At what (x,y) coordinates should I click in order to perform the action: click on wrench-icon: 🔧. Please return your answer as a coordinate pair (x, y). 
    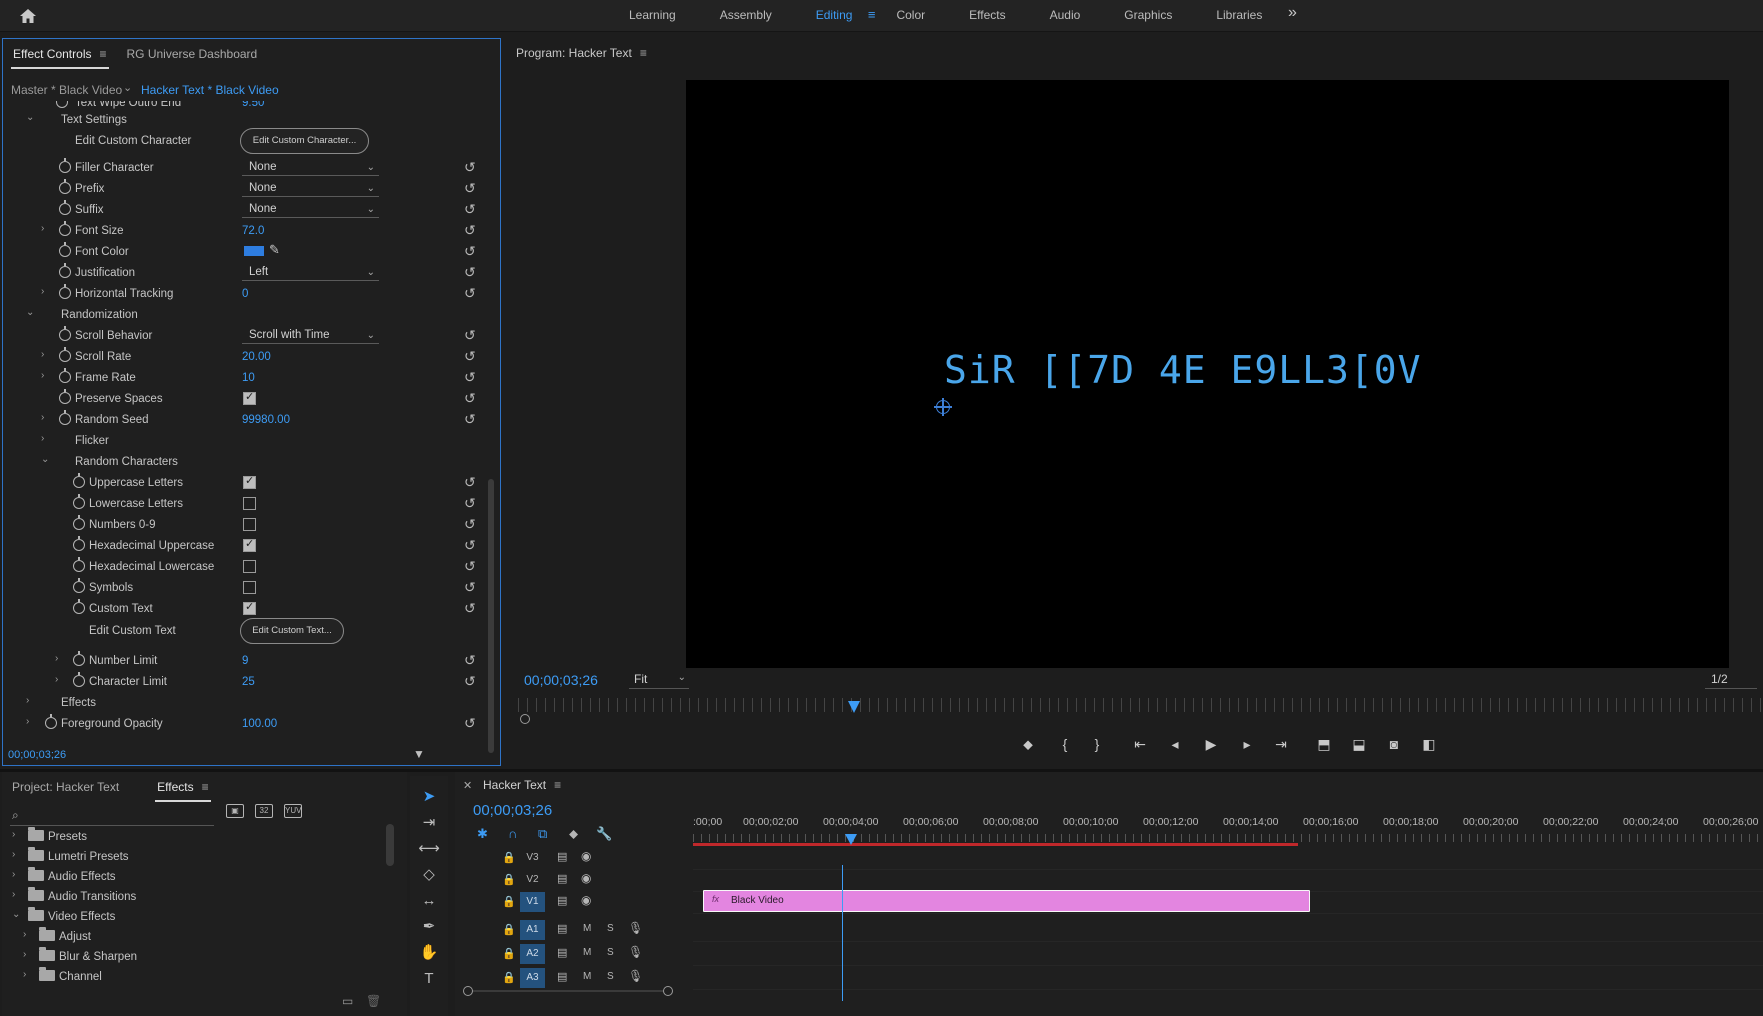
    Looking at the image, I should click on (604, 834).